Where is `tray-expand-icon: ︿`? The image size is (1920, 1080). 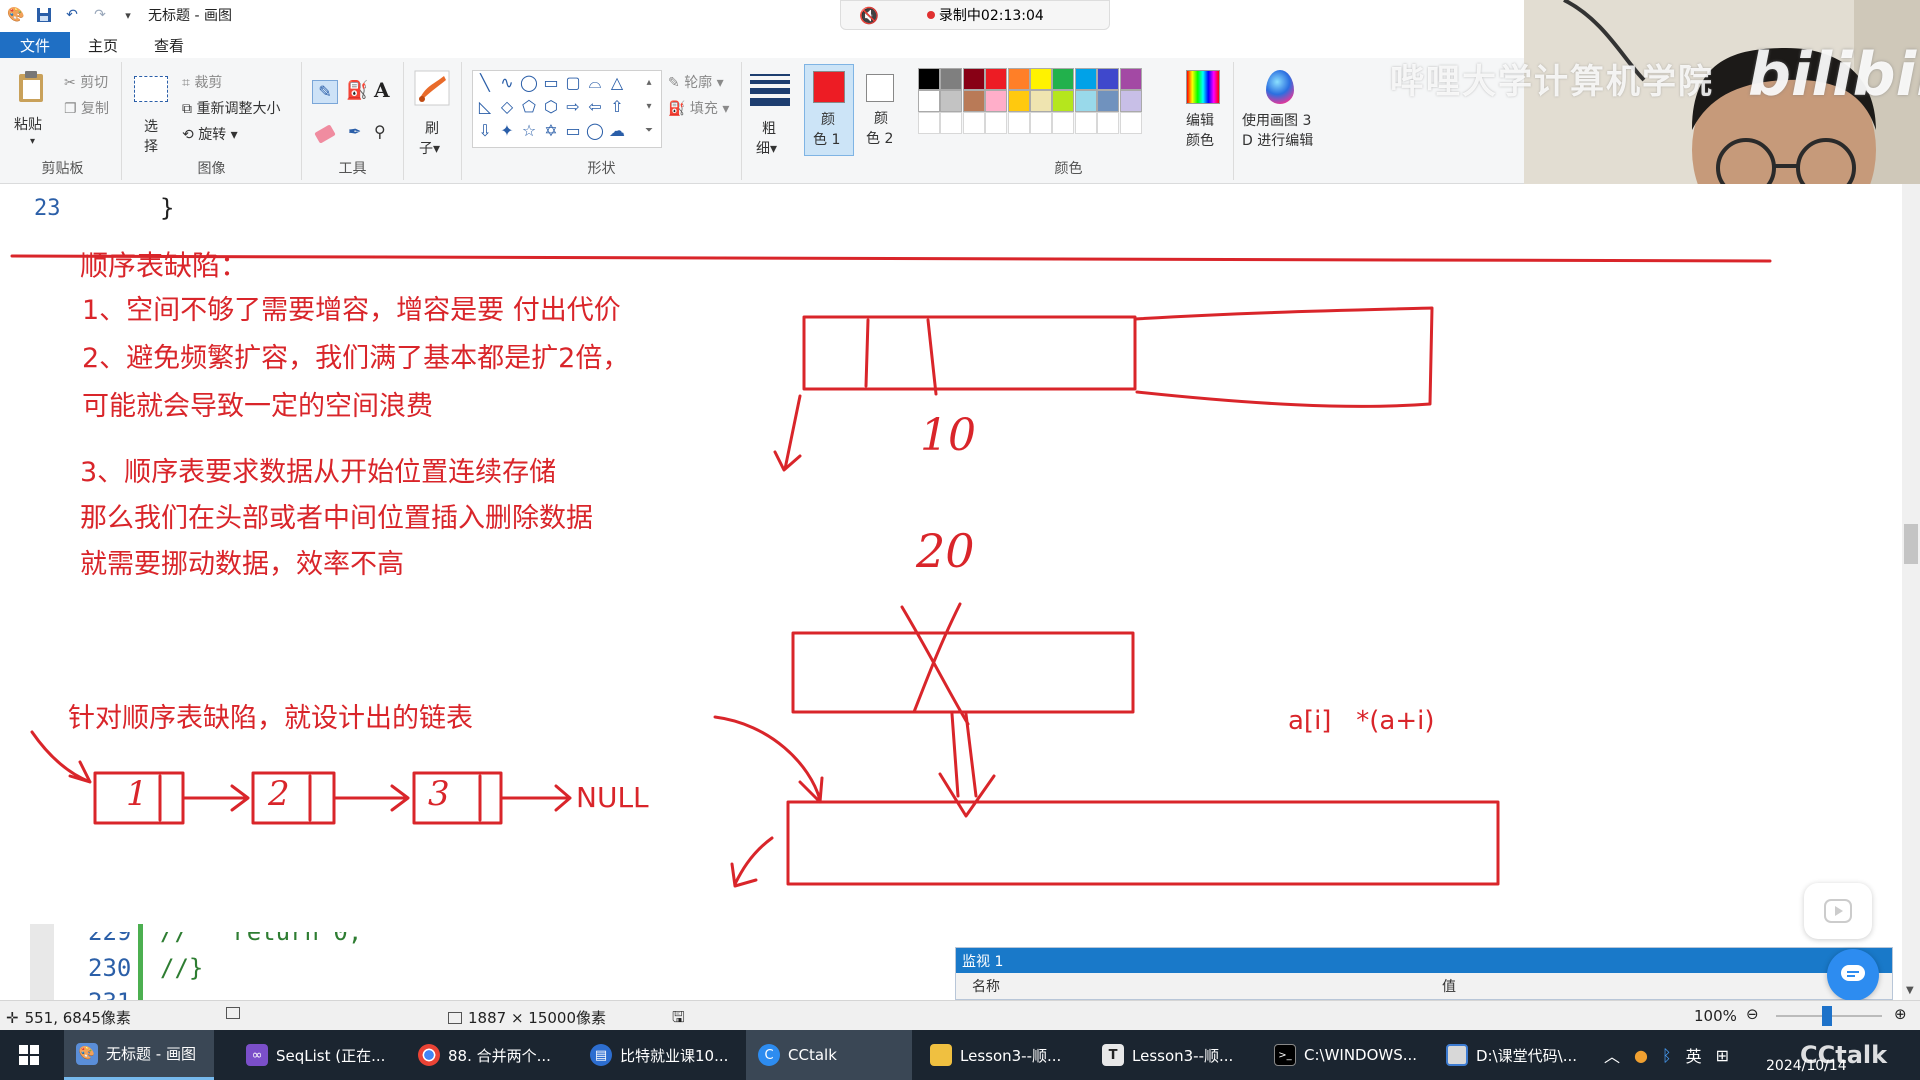
tray-expand-icon: ︿ is located at coordinates (1612, 1055).